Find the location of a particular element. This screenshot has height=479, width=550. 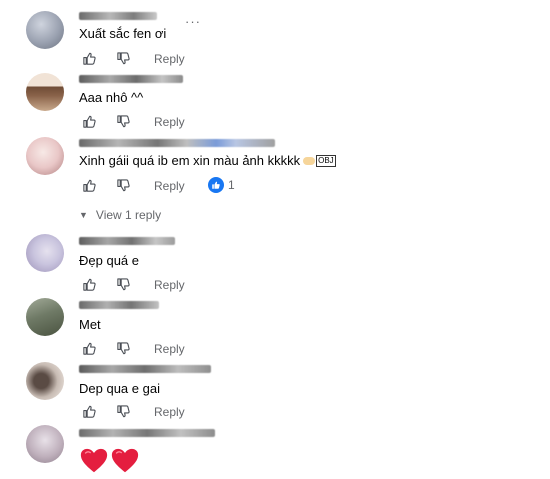

comment-text: Đẹp quá e is located at coordinates (109, 260).